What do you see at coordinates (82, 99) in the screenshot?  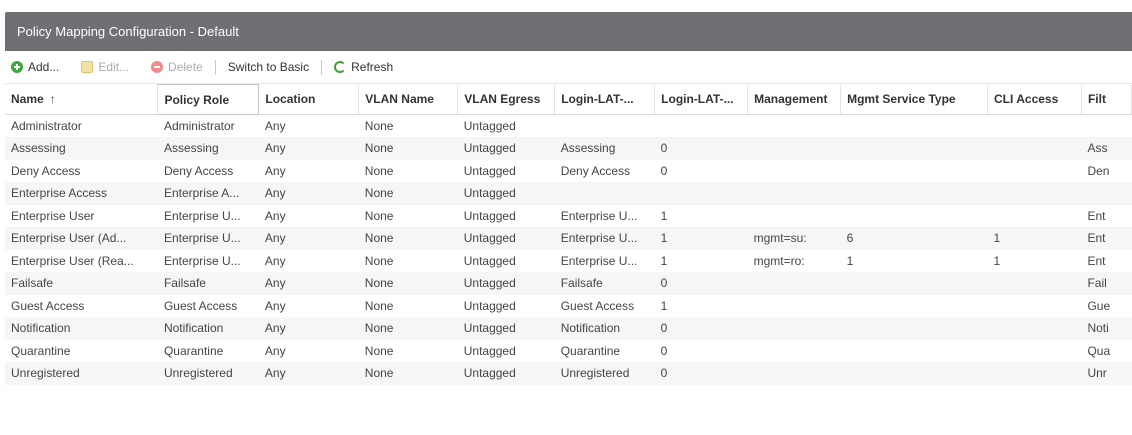 I see `column-header-name: Name ↑` at bounding box center [82, 99].